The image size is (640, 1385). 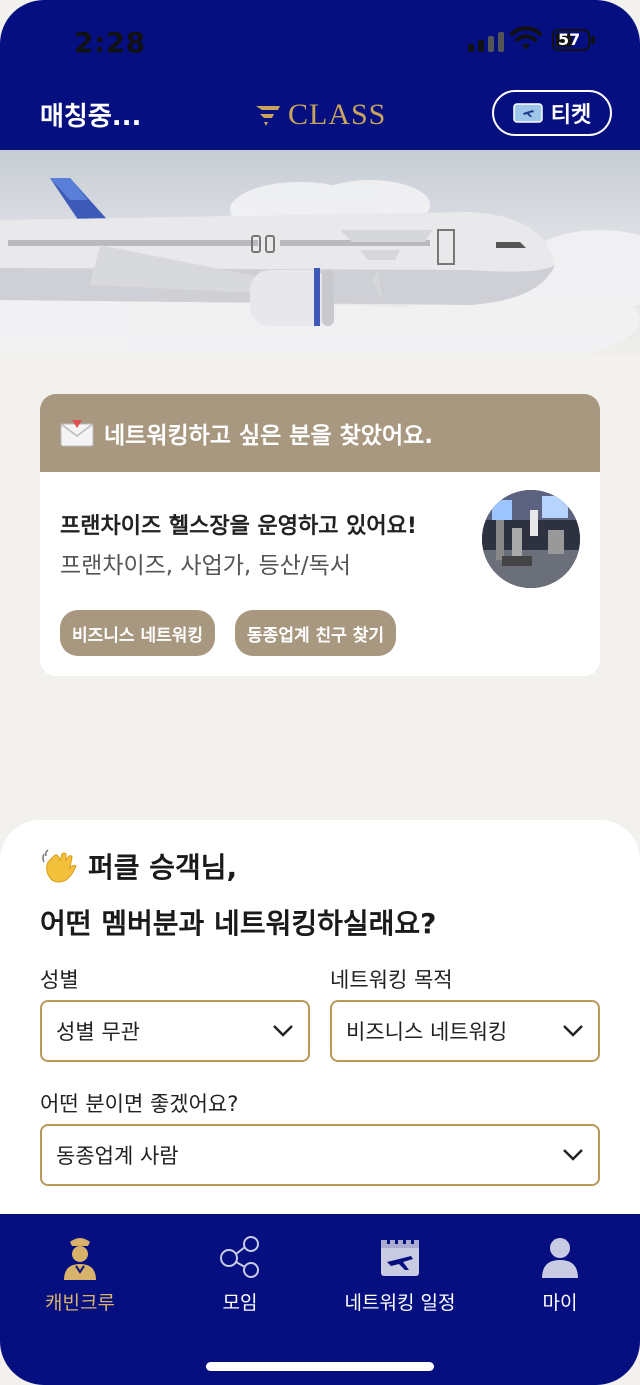 I want to click on match-card-header: 네트워킹하고 싶은 분을 찾았어요., so click(x=320, y=433).